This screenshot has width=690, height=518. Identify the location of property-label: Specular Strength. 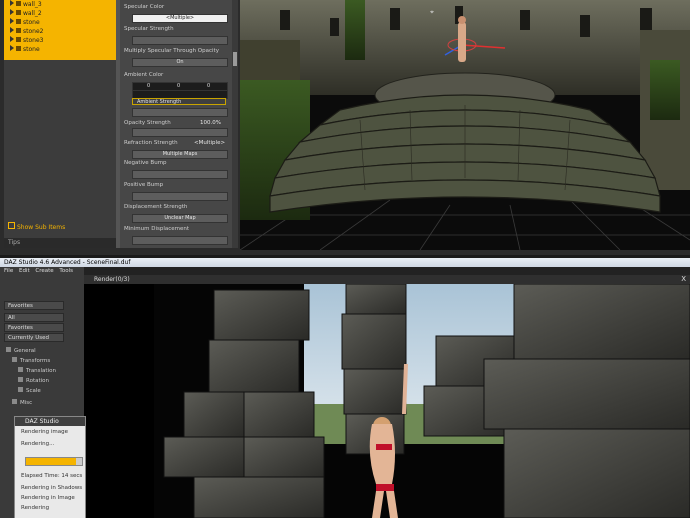
(149, 29).